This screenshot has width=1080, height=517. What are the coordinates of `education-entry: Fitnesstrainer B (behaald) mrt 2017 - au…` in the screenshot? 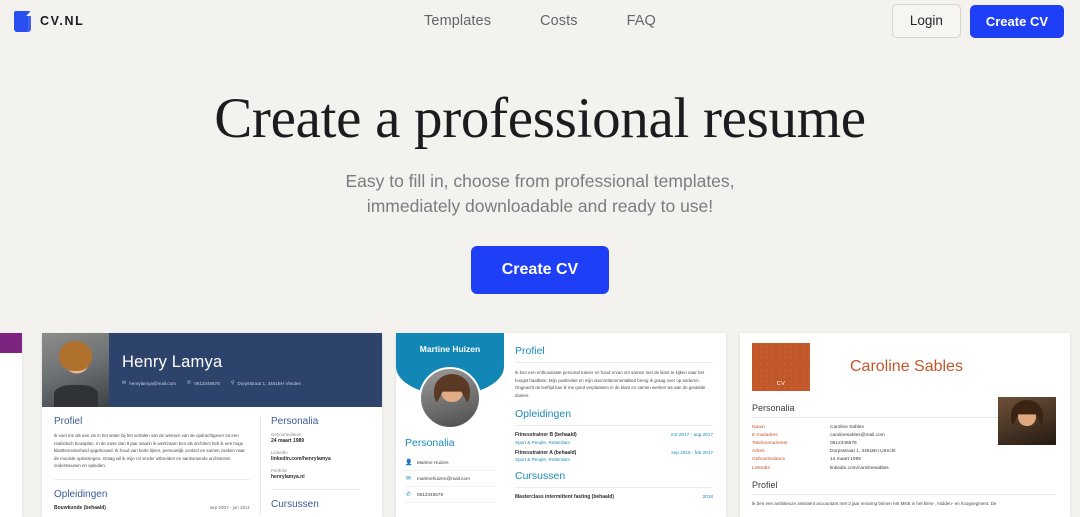 It's located at (614, 438).